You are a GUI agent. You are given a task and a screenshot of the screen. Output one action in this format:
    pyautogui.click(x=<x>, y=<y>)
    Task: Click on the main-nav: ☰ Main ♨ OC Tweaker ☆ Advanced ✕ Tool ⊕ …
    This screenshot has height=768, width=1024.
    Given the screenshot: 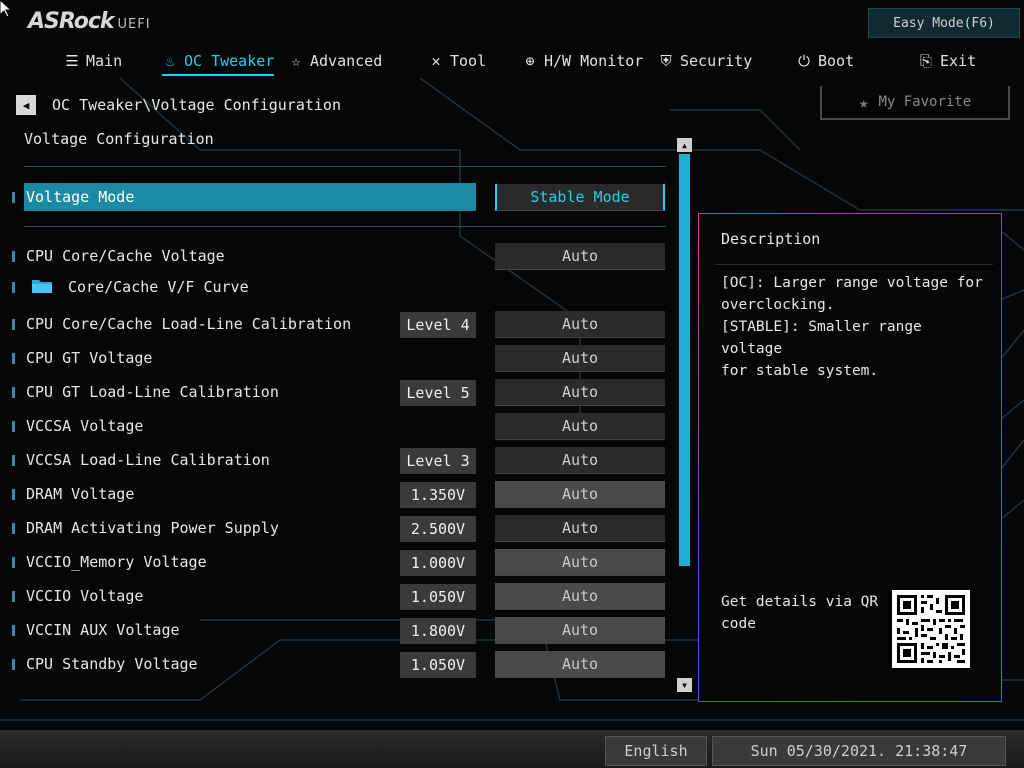 What is the action you would take?
    pyautogui.click(x=512, y=61)
    